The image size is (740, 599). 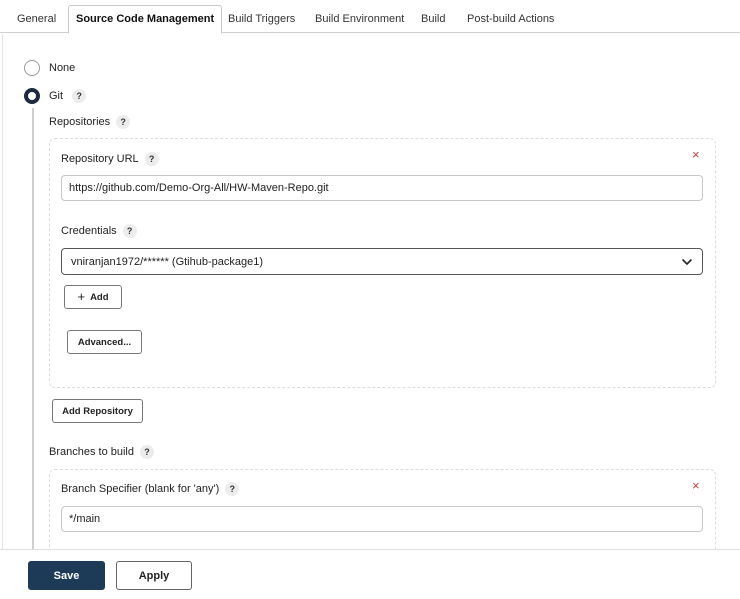 What do you see at coordinates (147, 452) in the screenshot?
I see `branches-help-icon: ?` at bounding box center [147, 452].